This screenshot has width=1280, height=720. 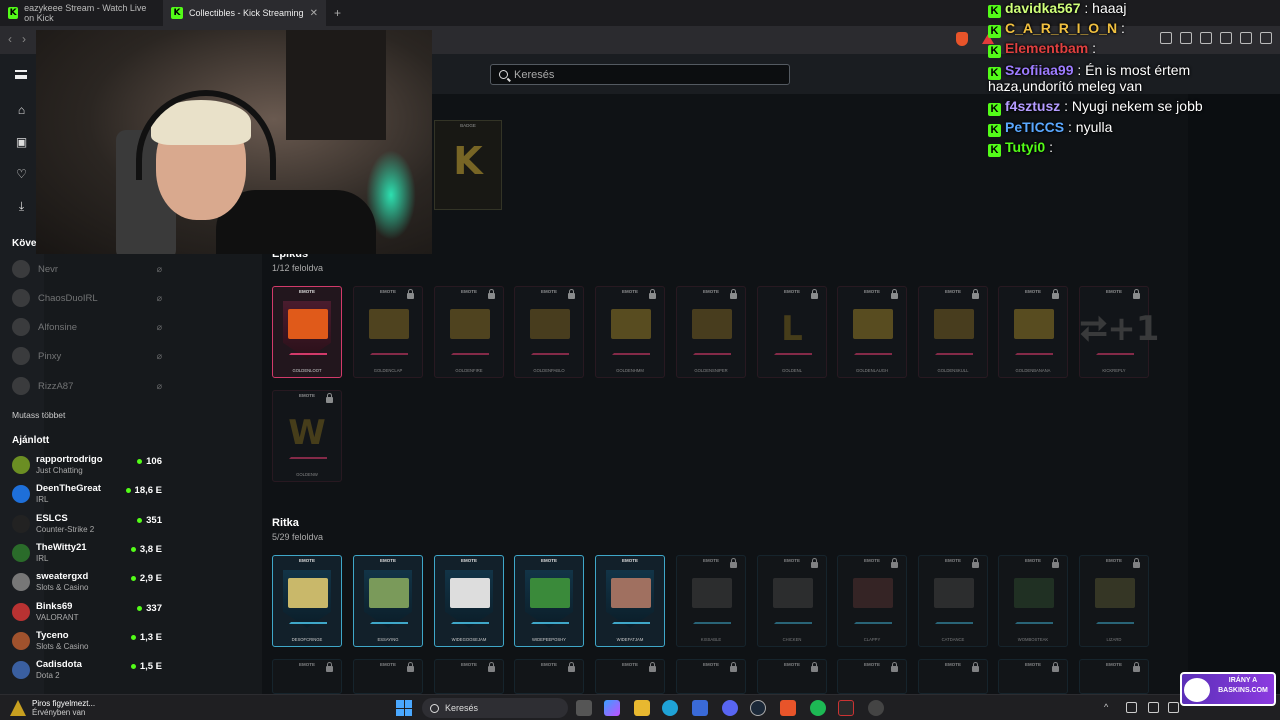 What do you see at coordinates (1049, 147) in the screenshot?
I see `chat-text: :` at bounding box center [1049, 147].